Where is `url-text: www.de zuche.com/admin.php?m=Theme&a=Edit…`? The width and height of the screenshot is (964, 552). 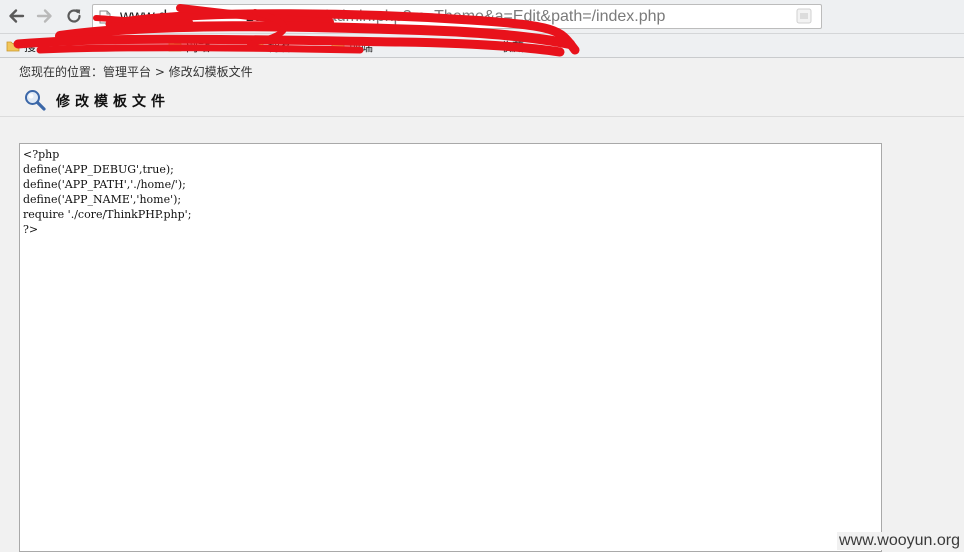
url-text: www.de zuche.com/admin.php?m=Theme&a=Edit… is located at coordinates (392, 17).